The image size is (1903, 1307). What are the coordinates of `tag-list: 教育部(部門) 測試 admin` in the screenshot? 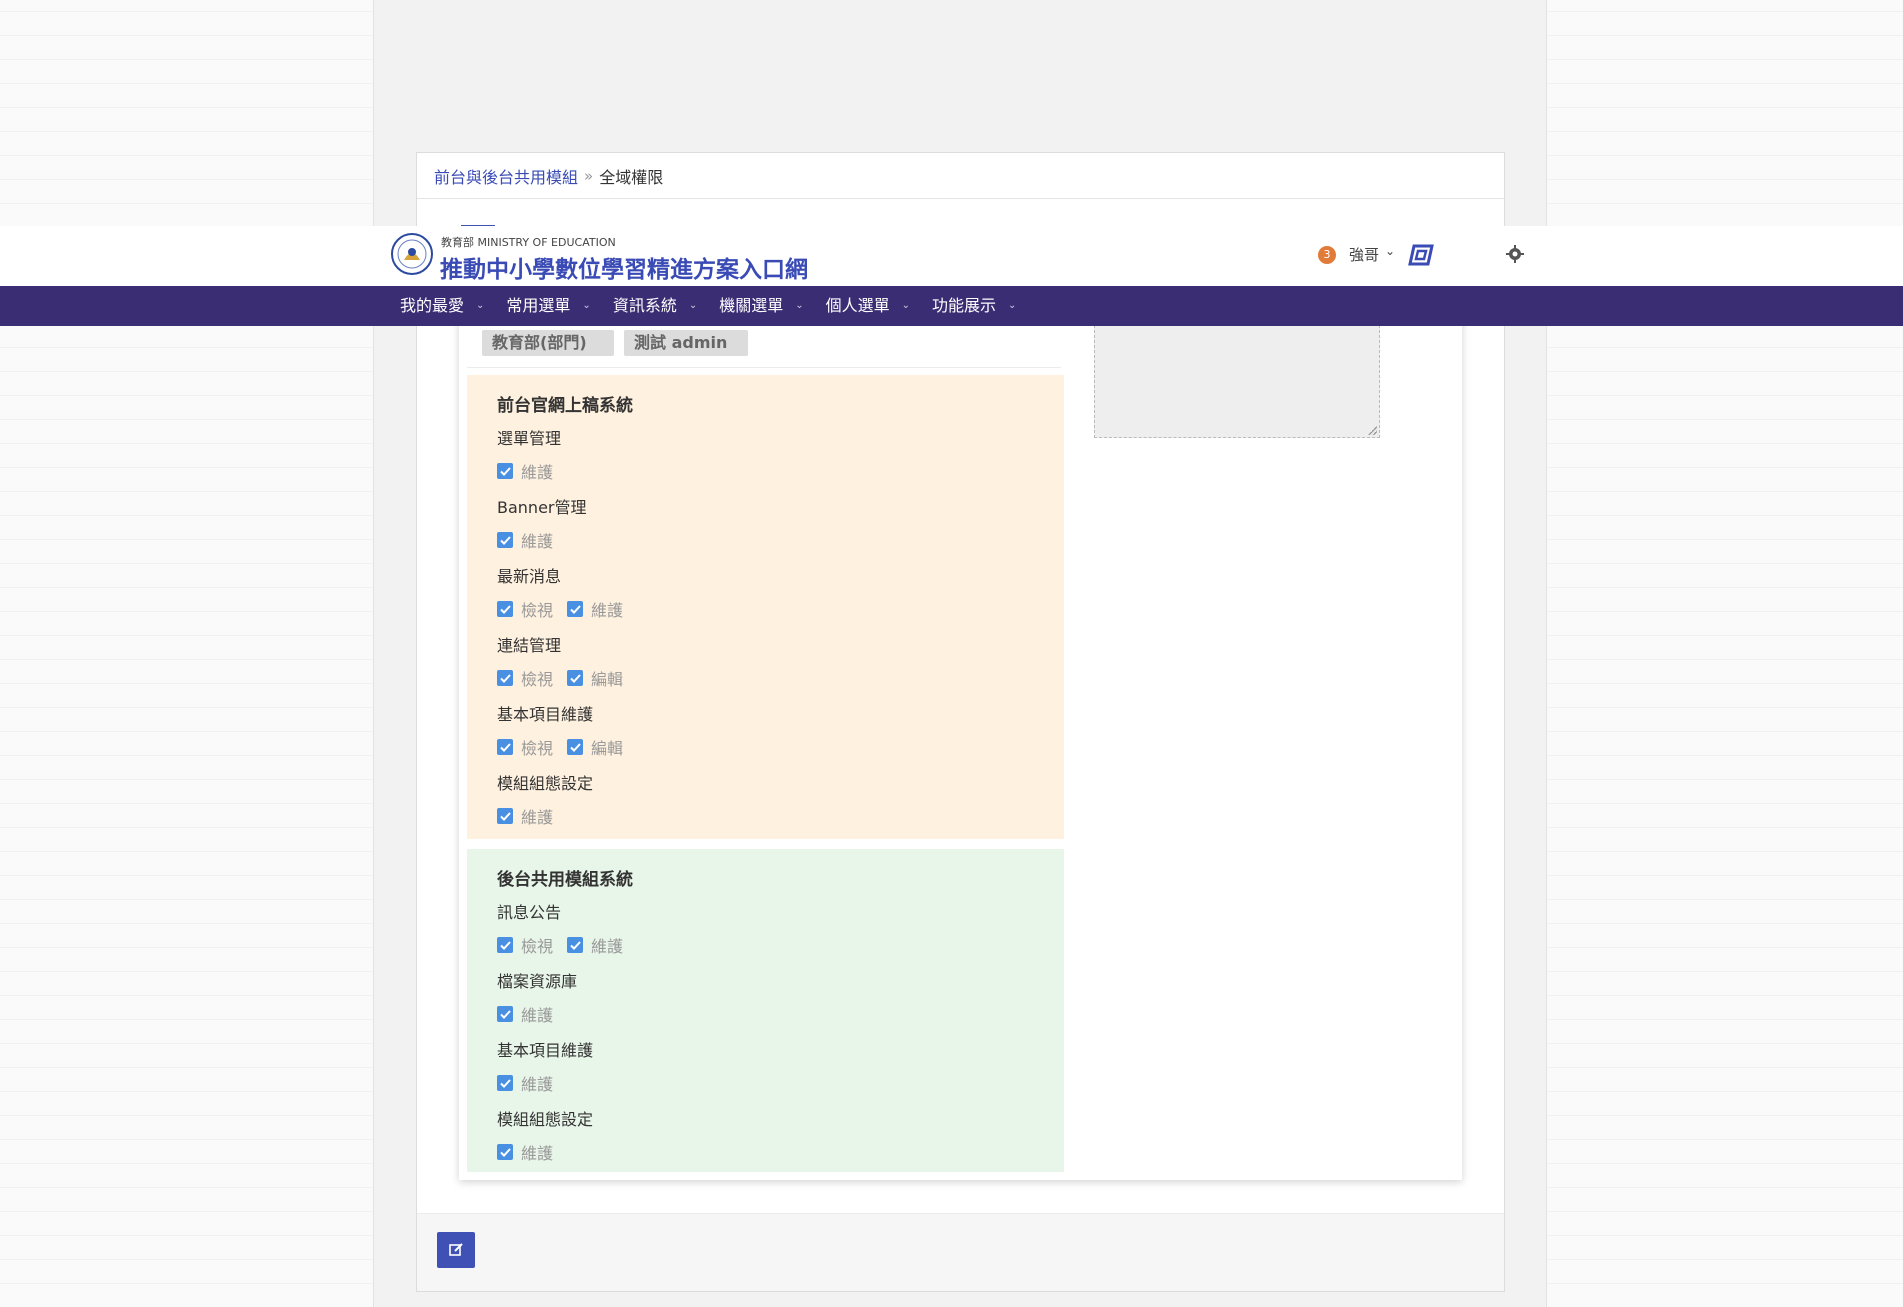 It's located at (615, 343).